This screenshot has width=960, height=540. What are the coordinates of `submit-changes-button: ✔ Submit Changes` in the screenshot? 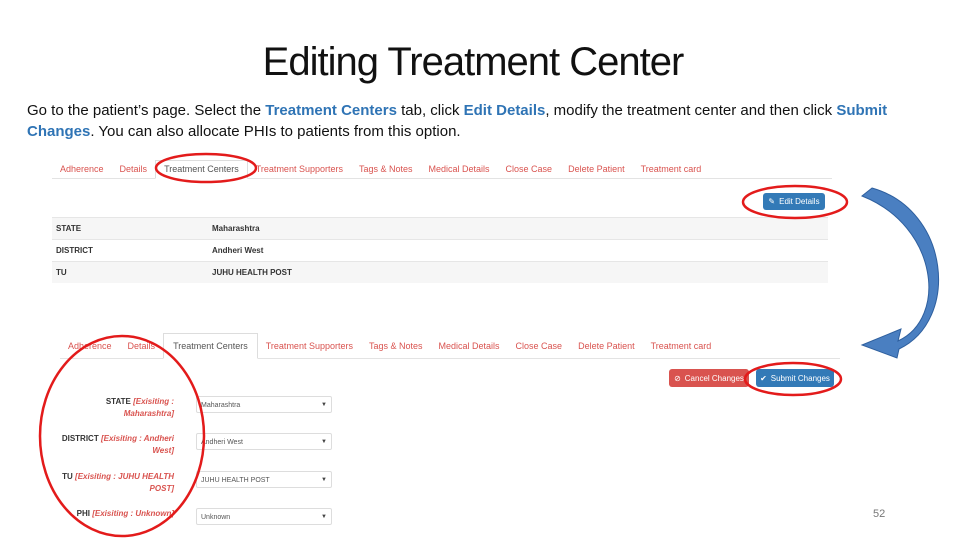 It's located at (795, 378).